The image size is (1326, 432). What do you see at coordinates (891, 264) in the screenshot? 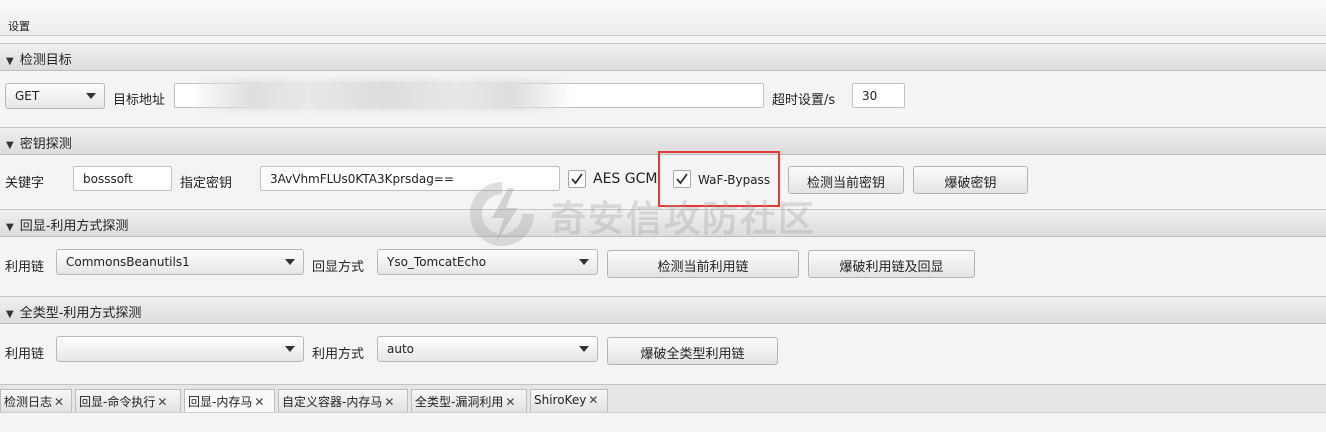
I see `brute-chain-button: 爆破利用链及回显` at bounding box center [891, 264].